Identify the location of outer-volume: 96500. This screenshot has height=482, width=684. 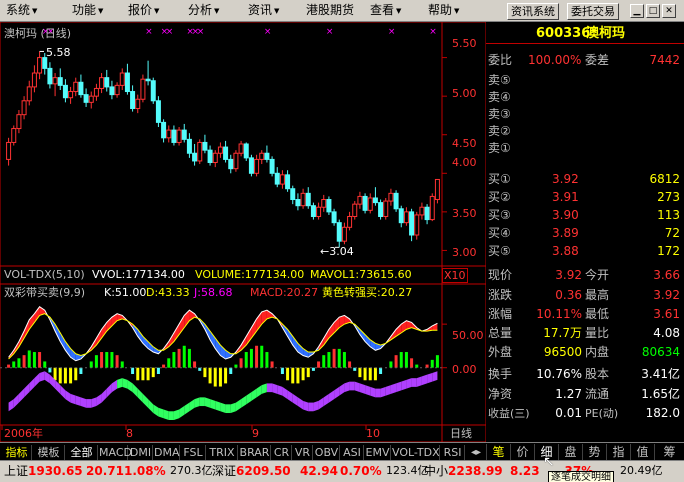
(562, 352).